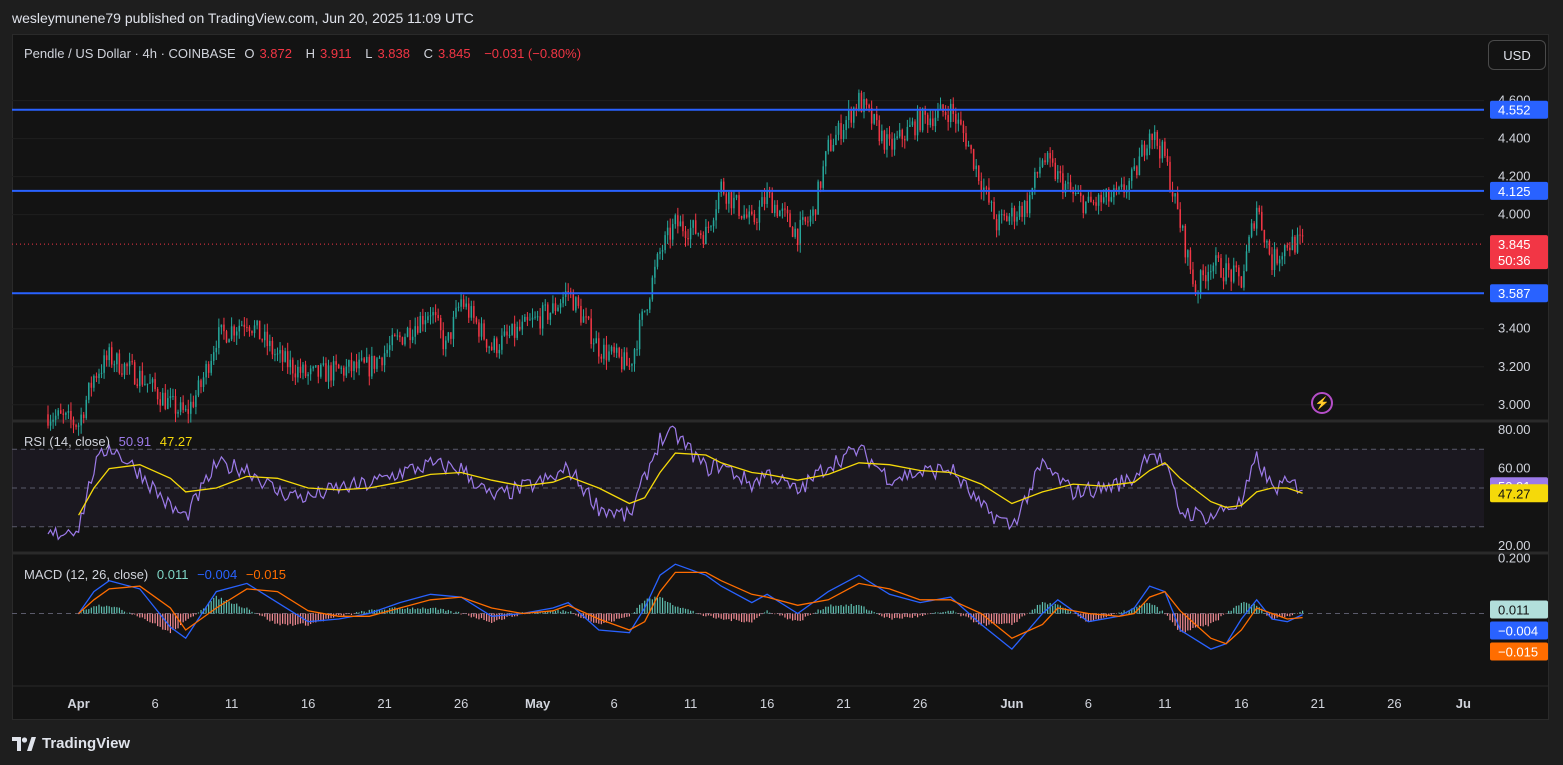 The image size is (1563, 765). I want to click on time-axis-tick-label: 16, so click(308, 703).